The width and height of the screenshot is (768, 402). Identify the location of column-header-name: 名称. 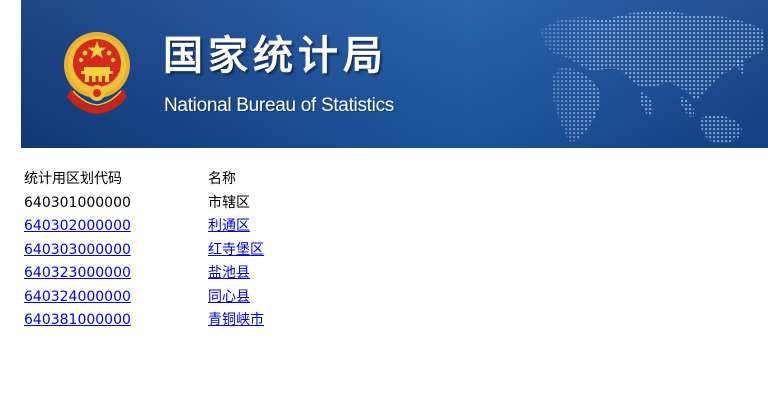
(222, 179).